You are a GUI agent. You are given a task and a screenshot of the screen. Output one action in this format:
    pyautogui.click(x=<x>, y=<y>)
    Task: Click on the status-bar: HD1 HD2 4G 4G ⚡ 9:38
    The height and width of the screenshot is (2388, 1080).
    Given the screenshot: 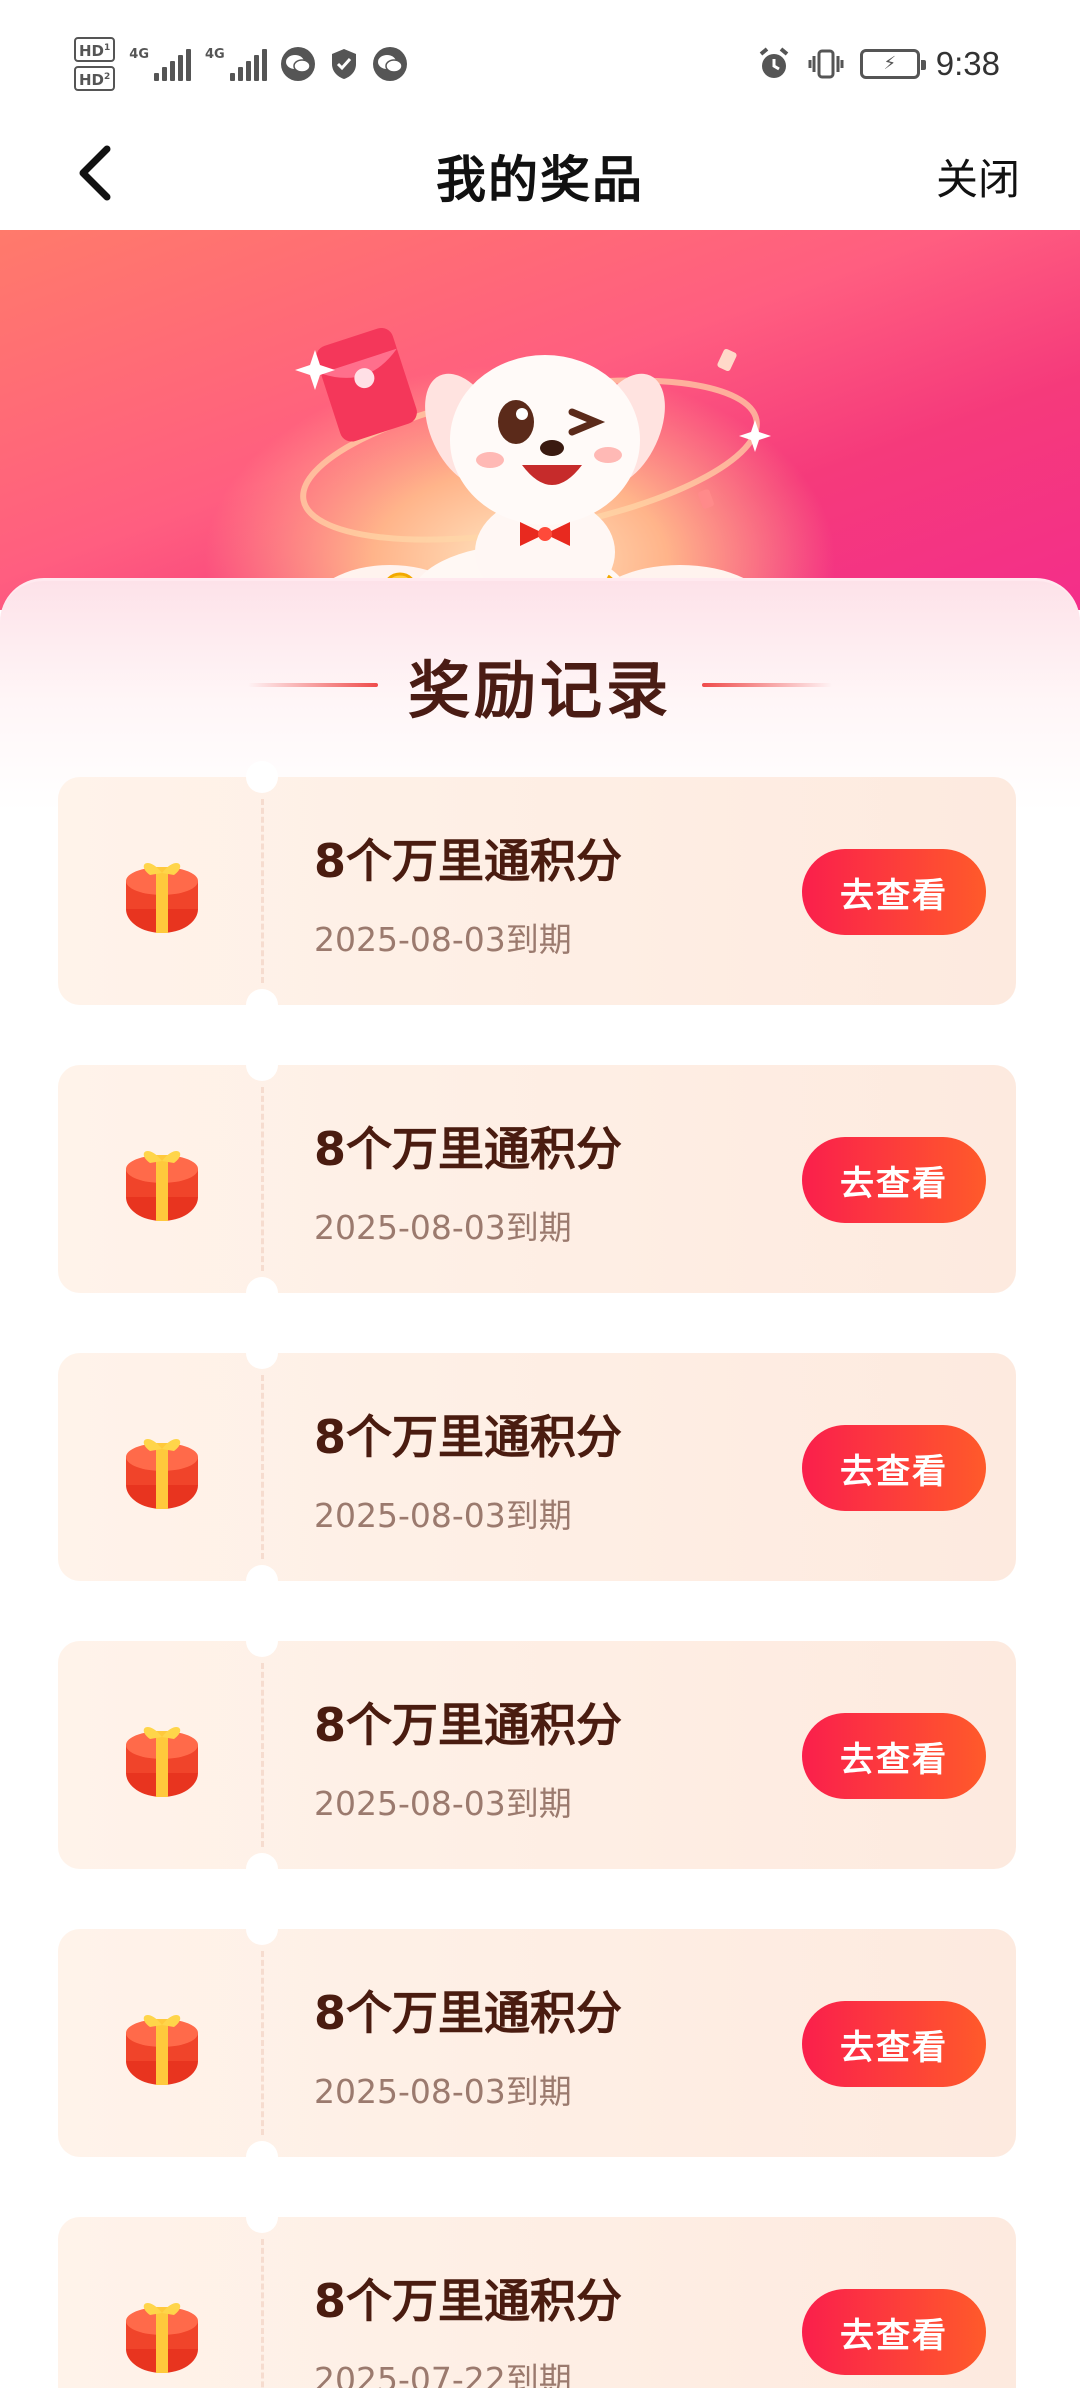 What is the action you would take?
    pyautogui.click(x=540, y=60)
    